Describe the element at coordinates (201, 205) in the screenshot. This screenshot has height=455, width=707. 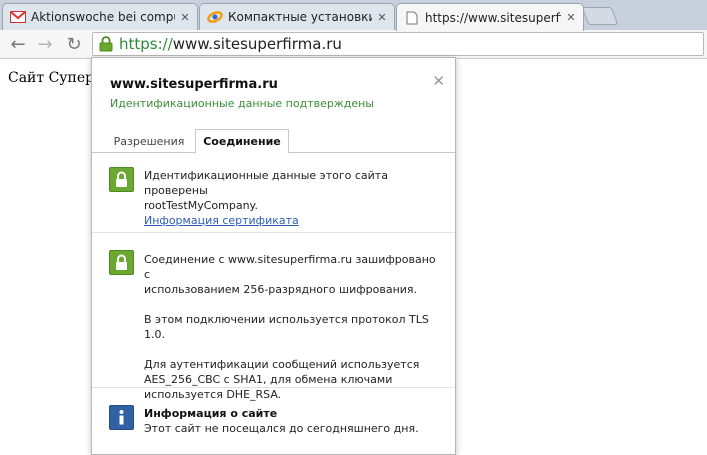
I see `identity-line2: rootTestMyCompany.` at that location.